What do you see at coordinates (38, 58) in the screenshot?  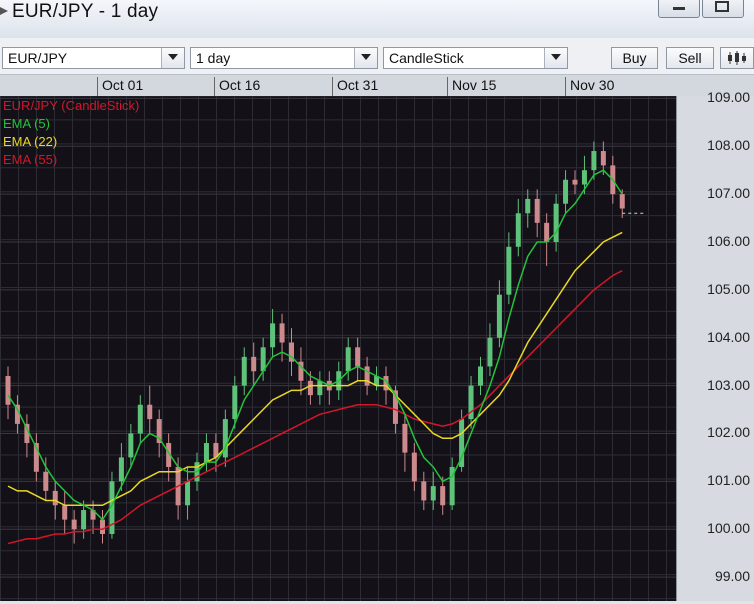 I see `symbol-value: EUR/JPY` at bounding box center [38, 58].